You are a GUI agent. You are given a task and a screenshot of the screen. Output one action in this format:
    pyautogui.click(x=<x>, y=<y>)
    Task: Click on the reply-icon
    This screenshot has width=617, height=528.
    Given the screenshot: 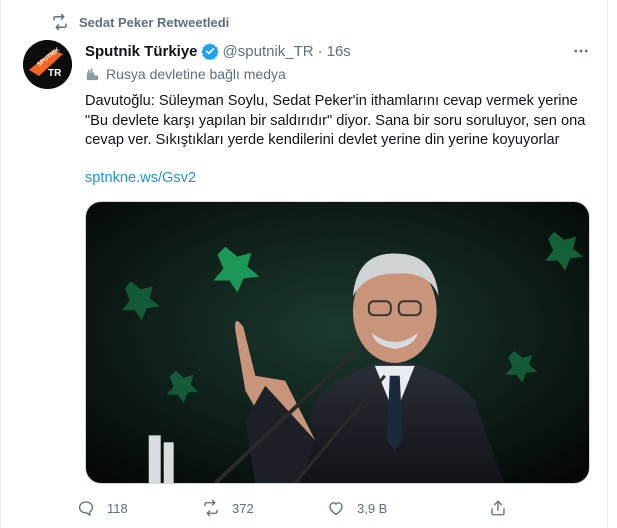 What is the action you would take?
    pyautogui.click(x=86, y=509)
    